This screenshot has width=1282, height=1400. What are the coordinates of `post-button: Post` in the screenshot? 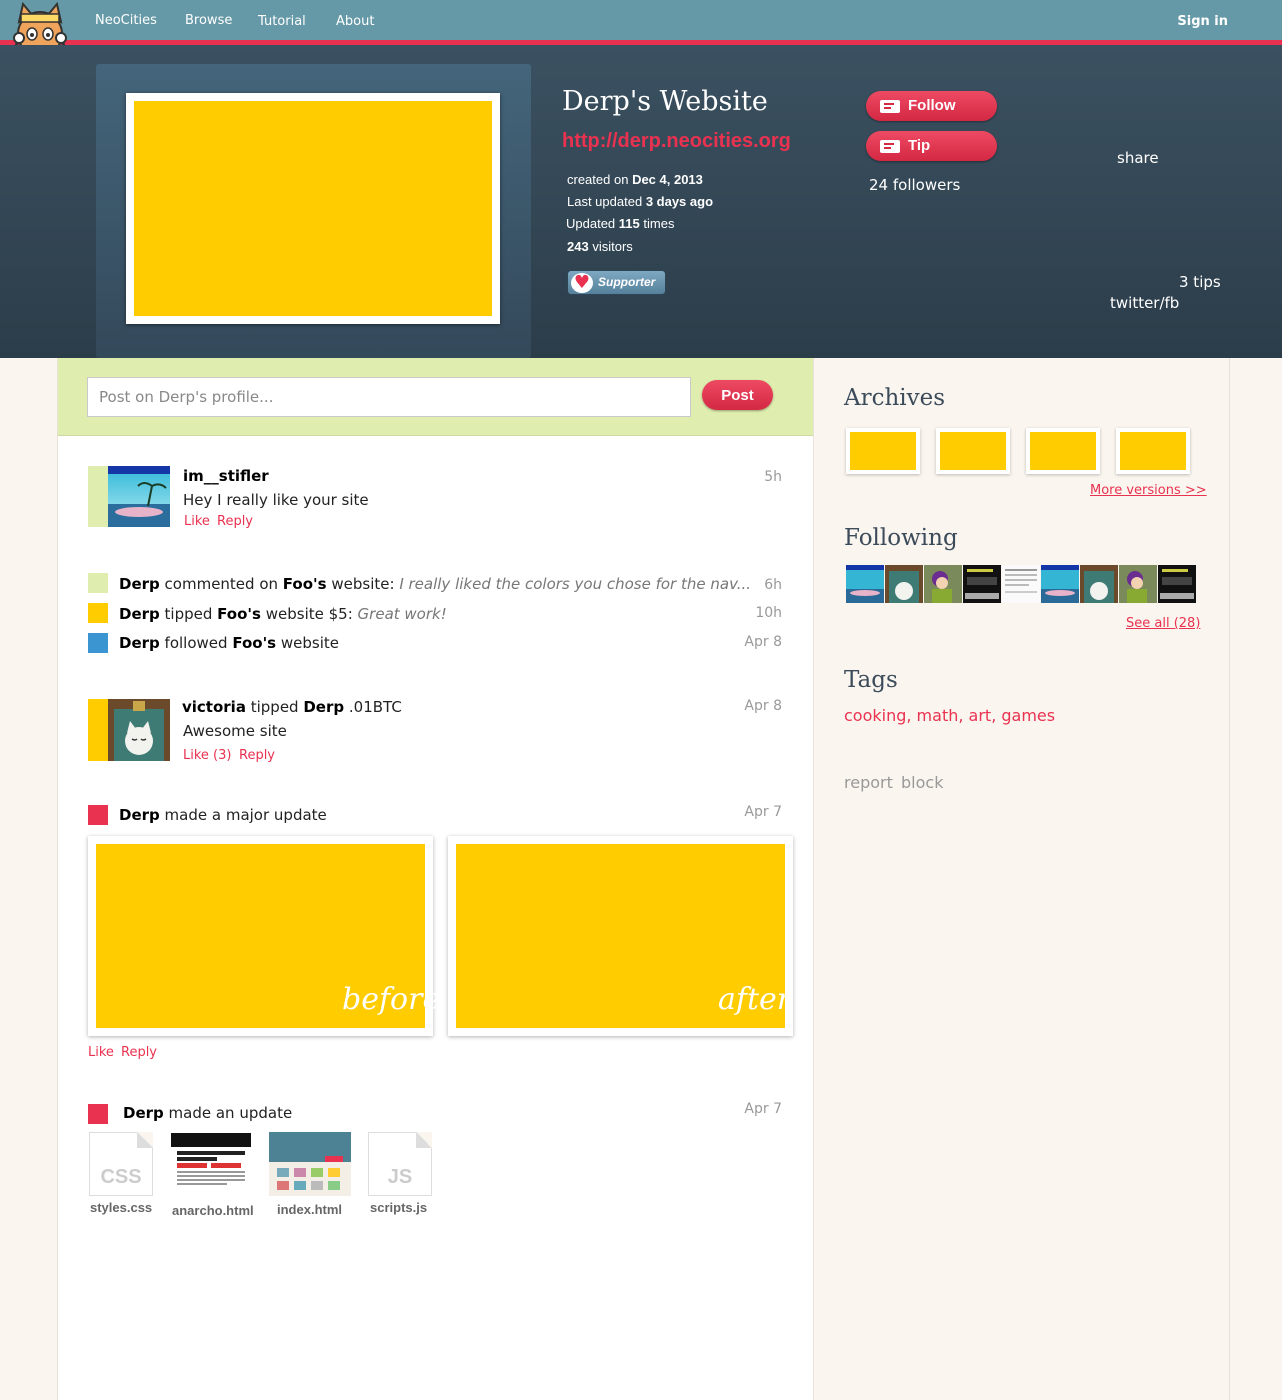 It's located at (737, 395).